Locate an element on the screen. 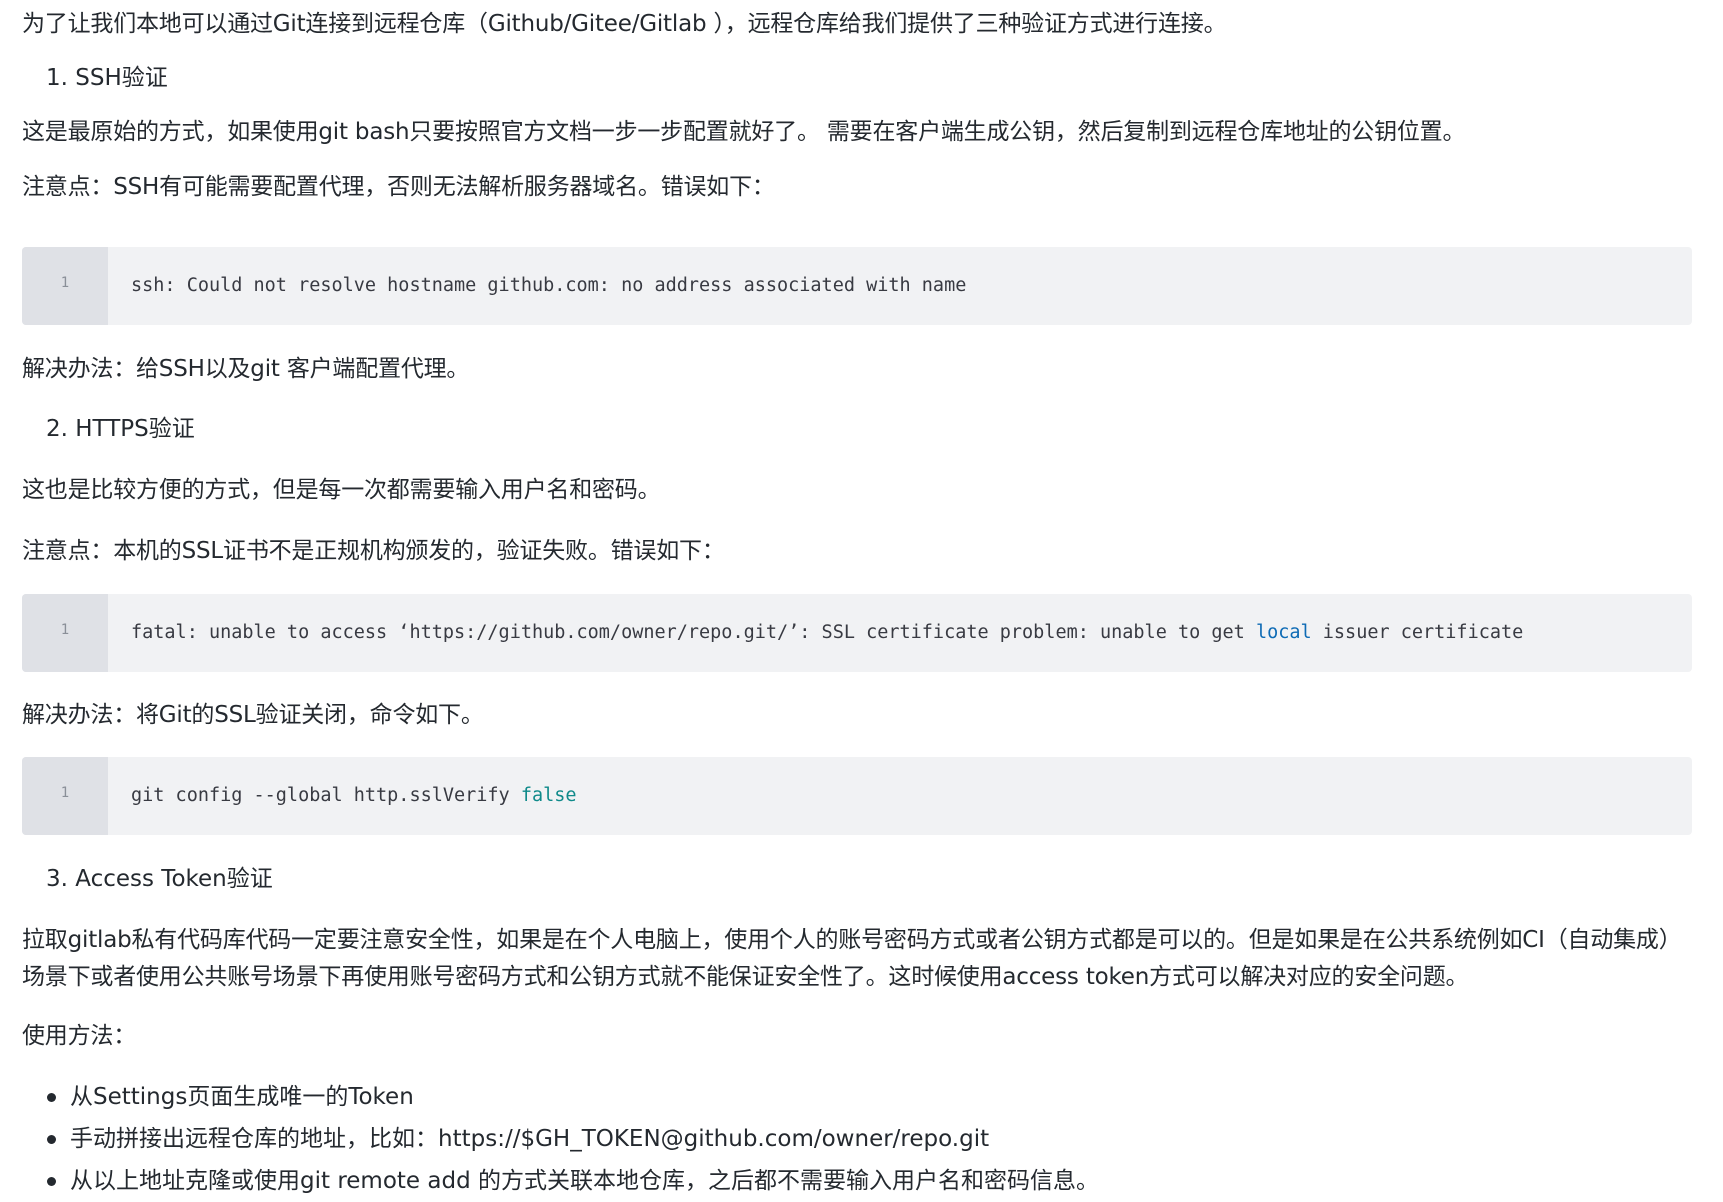 Image resolution: width=1723 pixels, height=1202 pixels. https-description: 这也是比较方便的方式，但是每一次都需要输入用户名和密码。 is located at coordinates (341, 490).